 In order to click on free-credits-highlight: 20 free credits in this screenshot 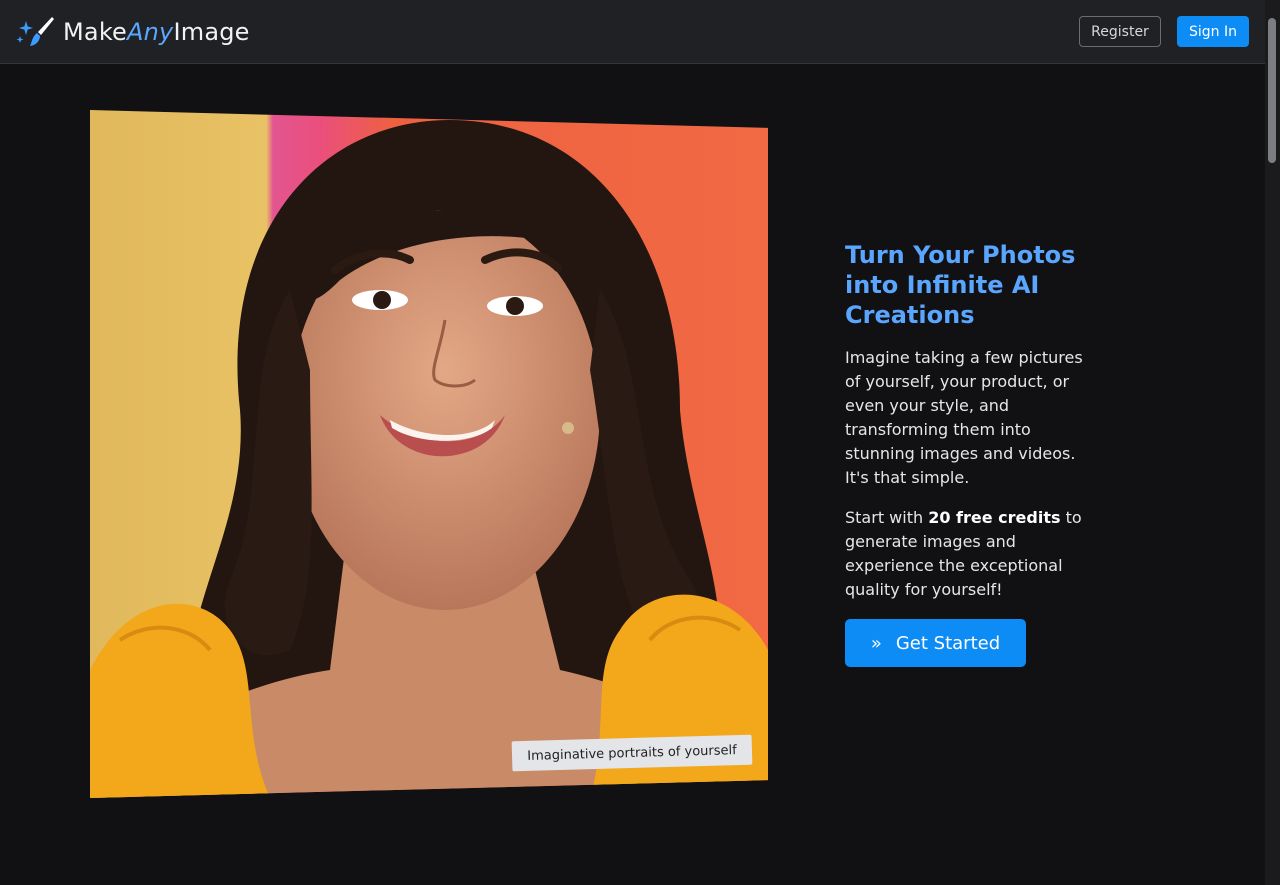, I will do `click(994, 517)`.